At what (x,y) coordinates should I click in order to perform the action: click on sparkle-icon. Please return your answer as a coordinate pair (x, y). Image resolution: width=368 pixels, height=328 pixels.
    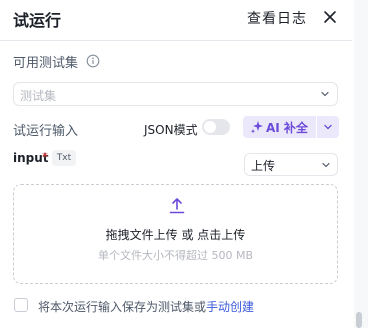
    Looking at the image, I should click on (256, 127).